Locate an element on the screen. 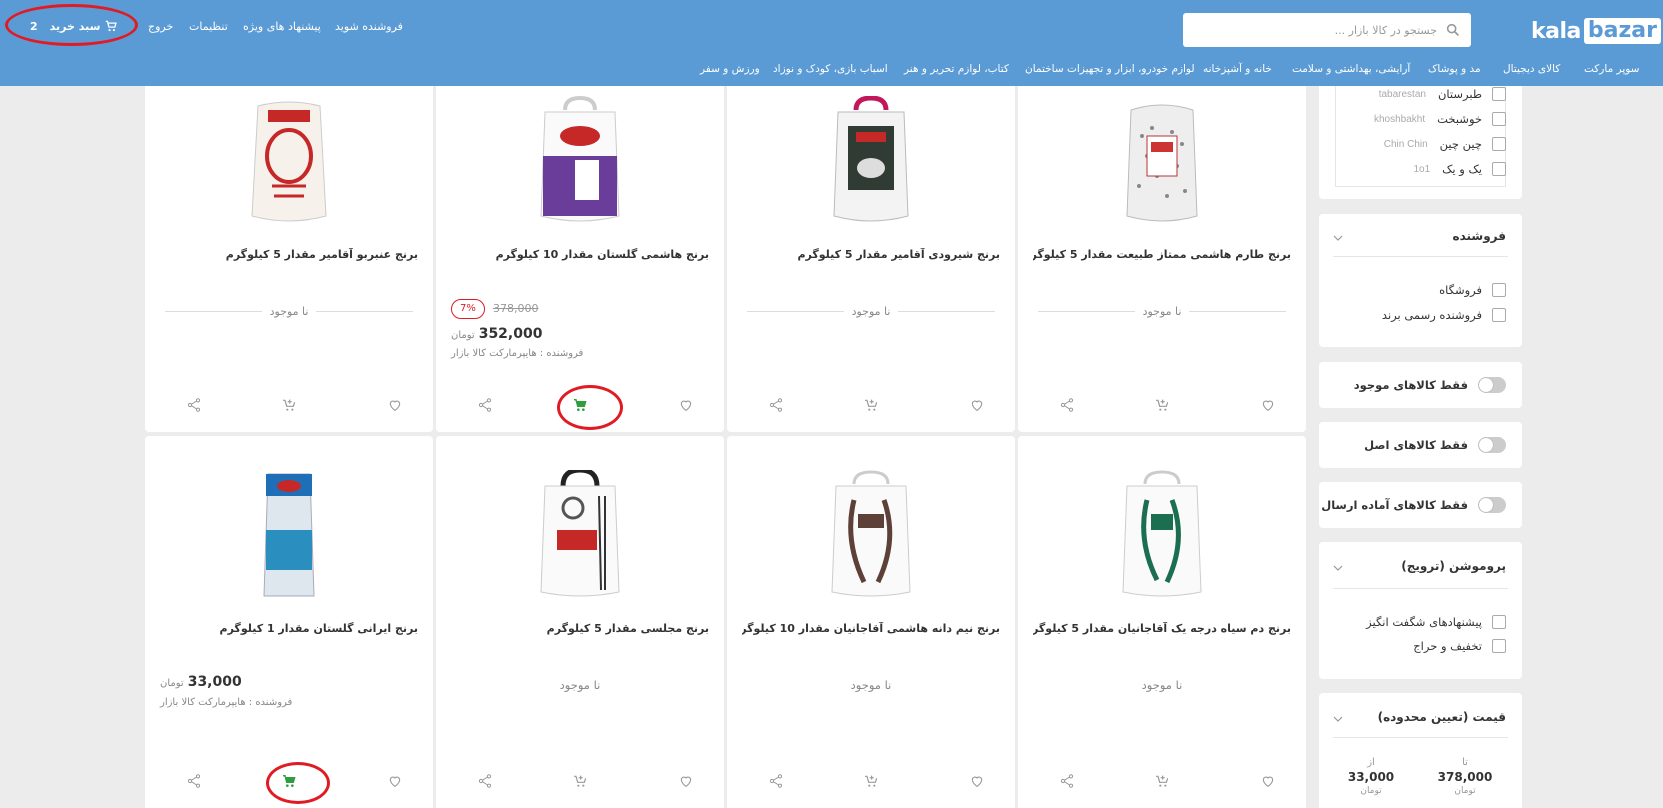  category-sports-travel: ورزش و سفر is located at coordinates (730, 71).